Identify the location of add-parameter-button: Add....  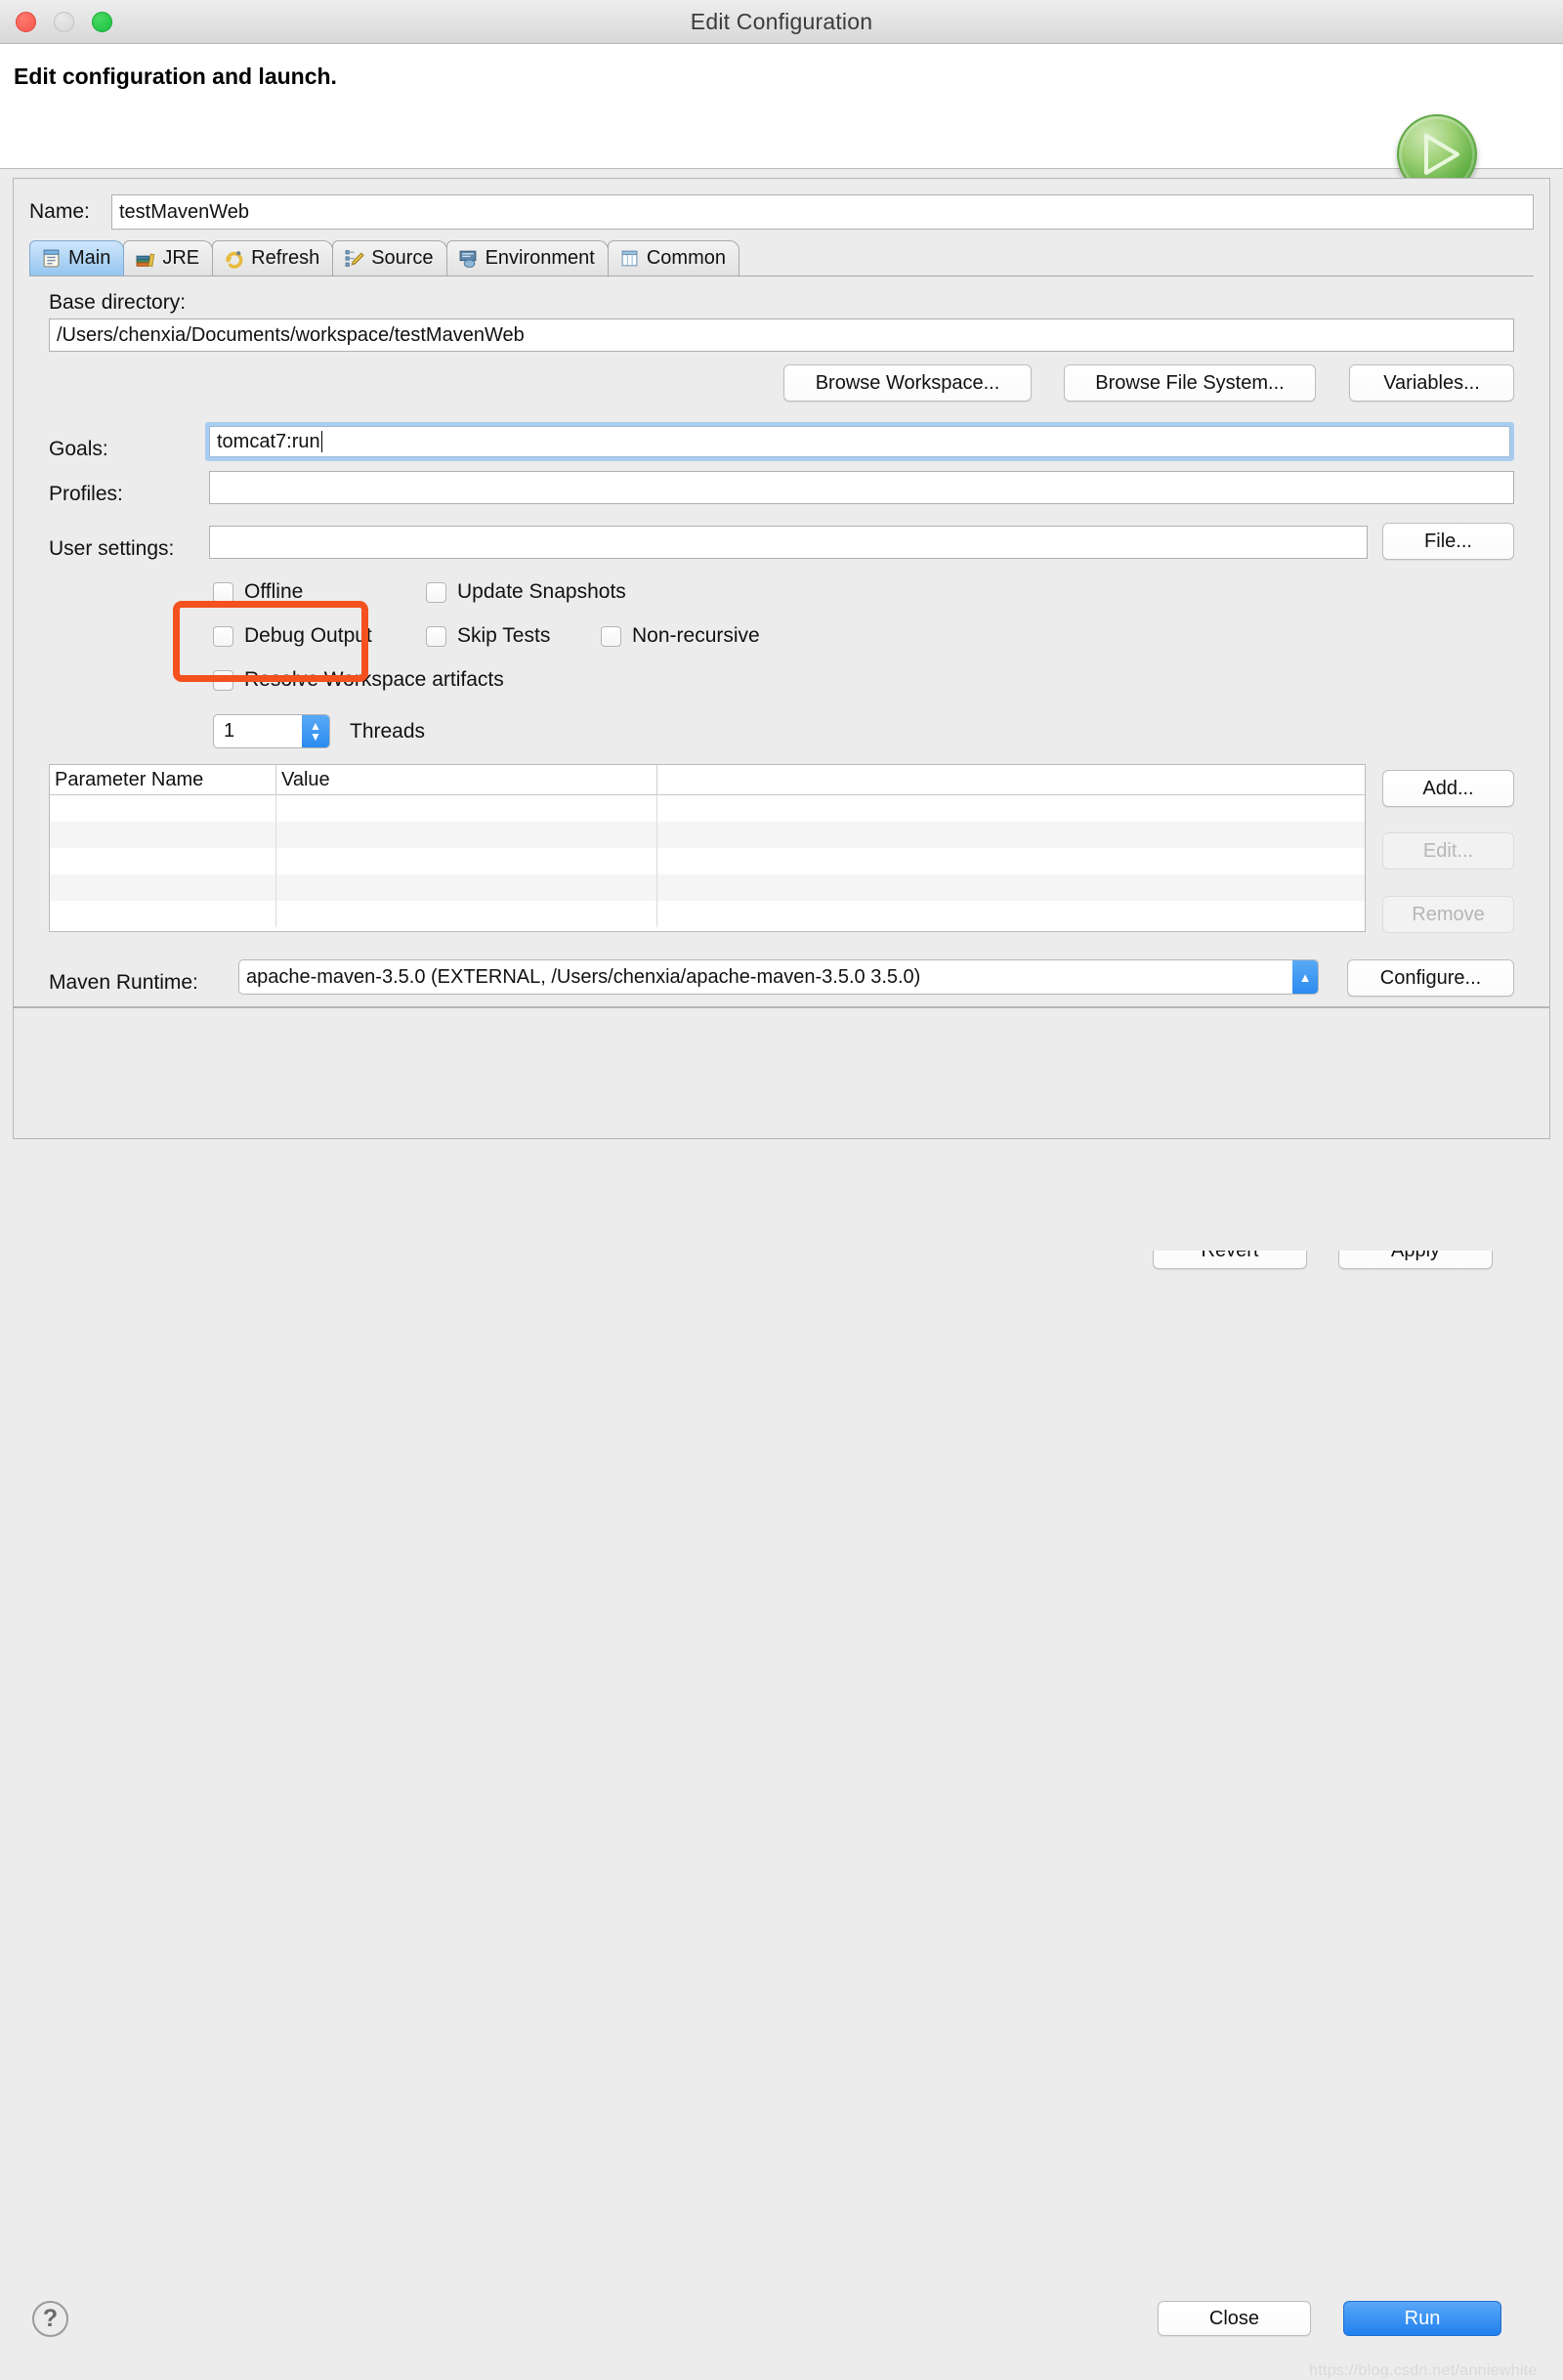
(1448, 788).